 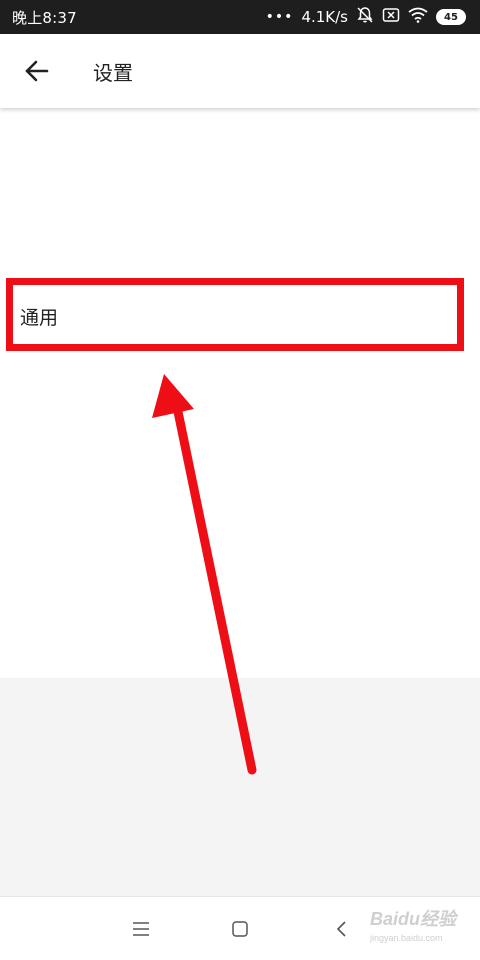 I want to click on more-indicator: •••, so click(x=279, y=17).